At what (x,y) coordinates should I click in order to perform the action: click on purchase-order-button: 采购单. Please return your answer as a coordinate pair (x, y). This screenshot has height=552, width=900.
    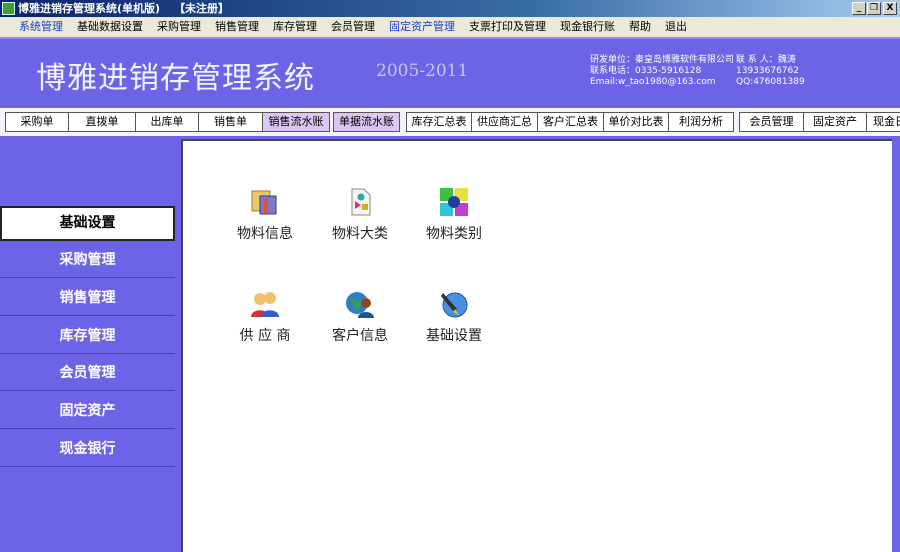
    Looking at the image, I should click on (37, 122).